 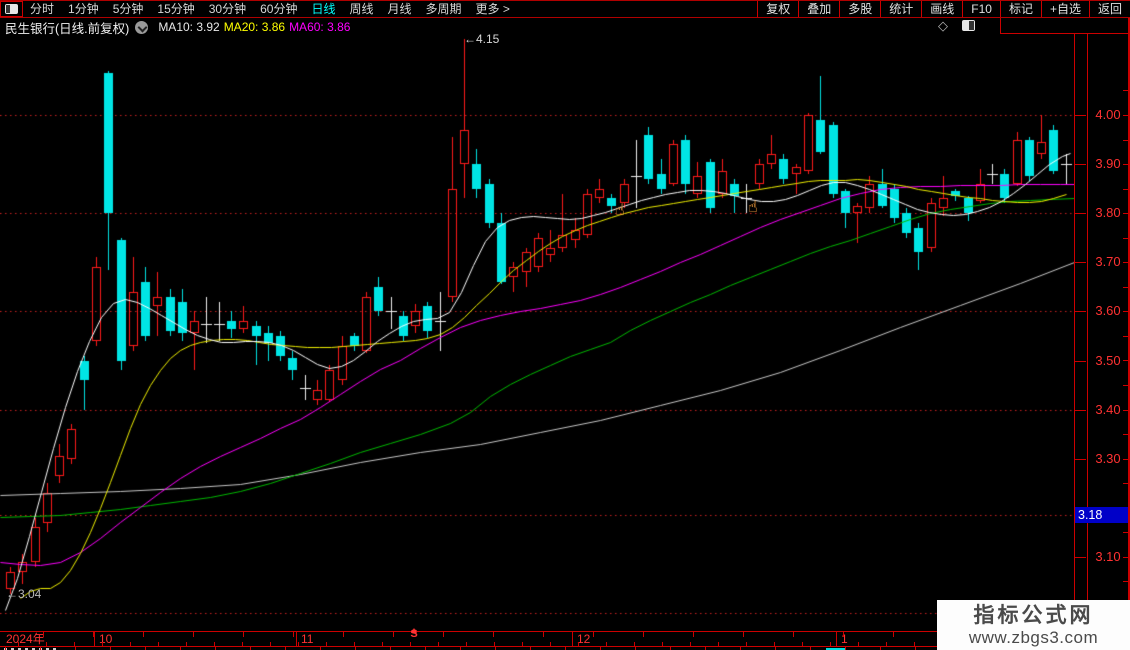 What do you see at coordinates (584, 639) in the screenshot?
I see `month-label: 12` at bounding box center [584, 639].